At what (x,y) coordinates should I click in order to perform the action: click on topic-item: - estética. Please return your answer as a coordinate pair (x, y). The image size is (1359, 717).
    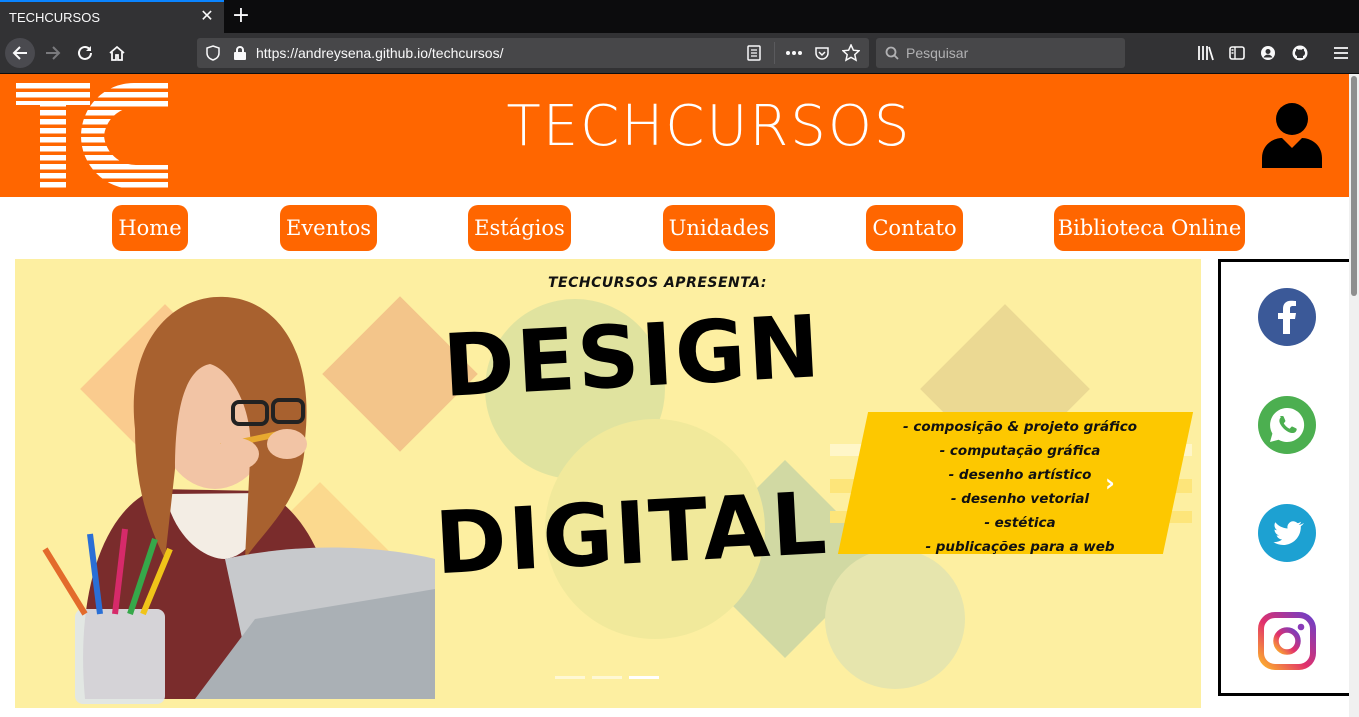
    Looking at the image, I should click on (1020, 523).